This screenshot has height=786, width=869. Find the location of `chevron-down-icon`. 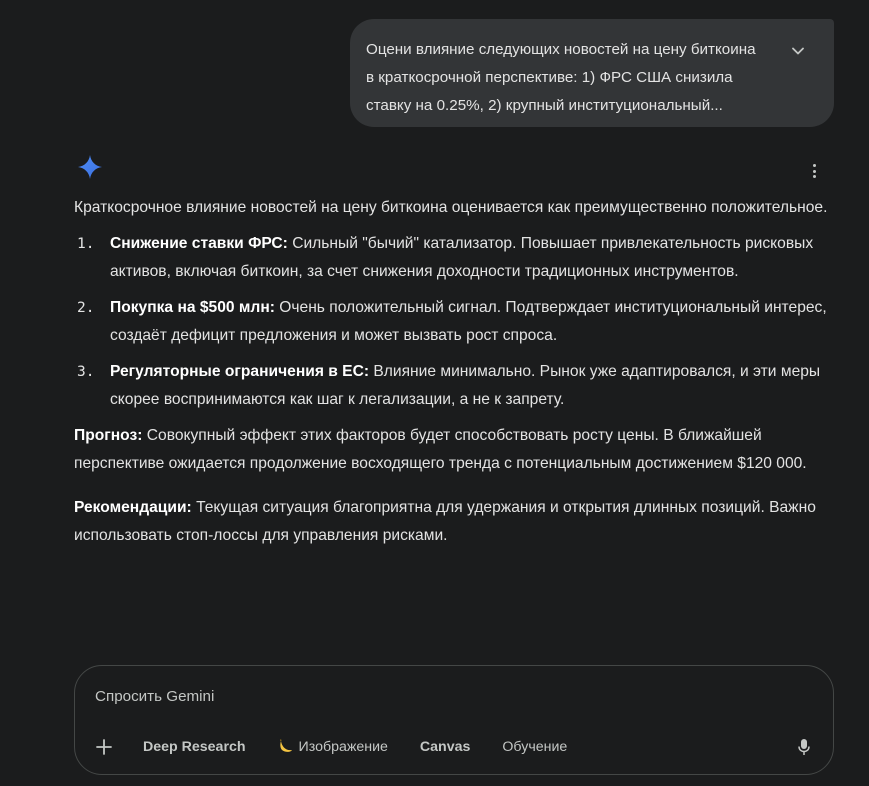

chevron-down-icon is located at coordinates (798, 51).